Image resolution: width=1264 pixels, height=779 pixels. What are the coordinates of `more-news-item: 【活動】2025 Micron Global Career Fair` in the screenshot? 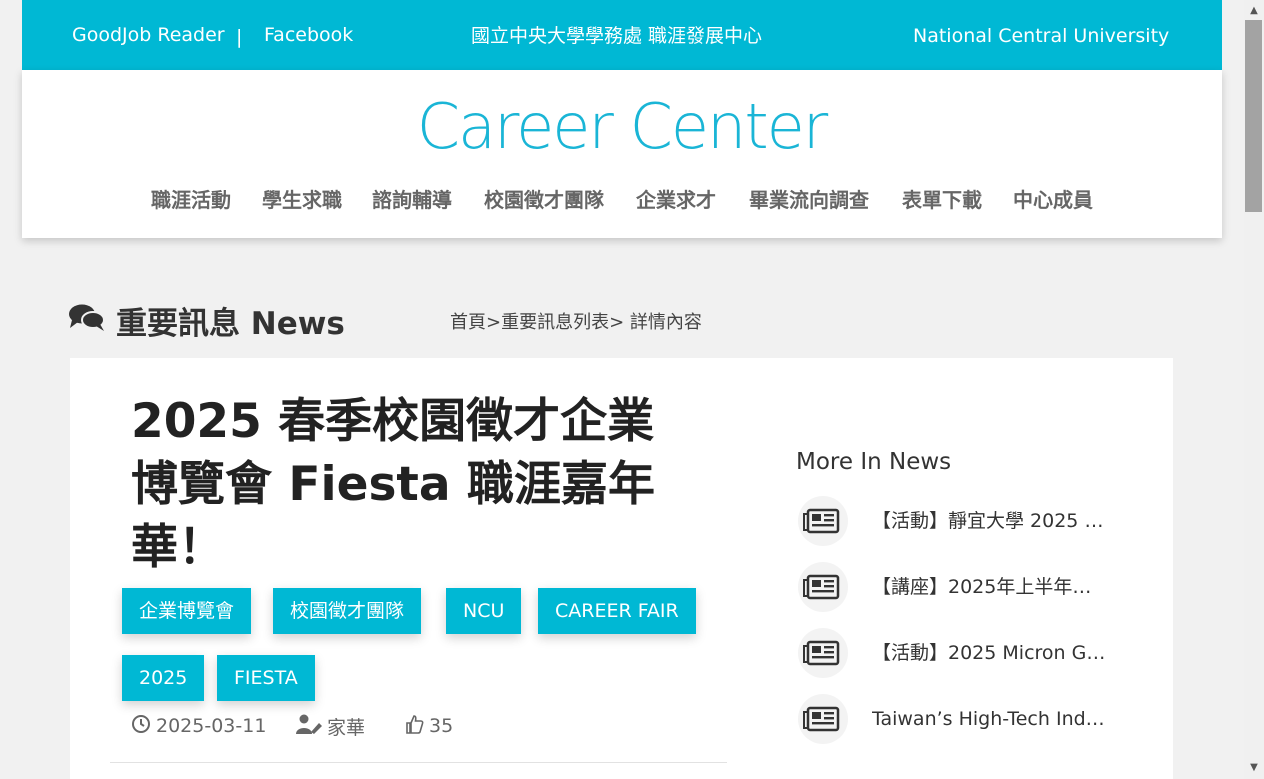 It's located at (954, 653).